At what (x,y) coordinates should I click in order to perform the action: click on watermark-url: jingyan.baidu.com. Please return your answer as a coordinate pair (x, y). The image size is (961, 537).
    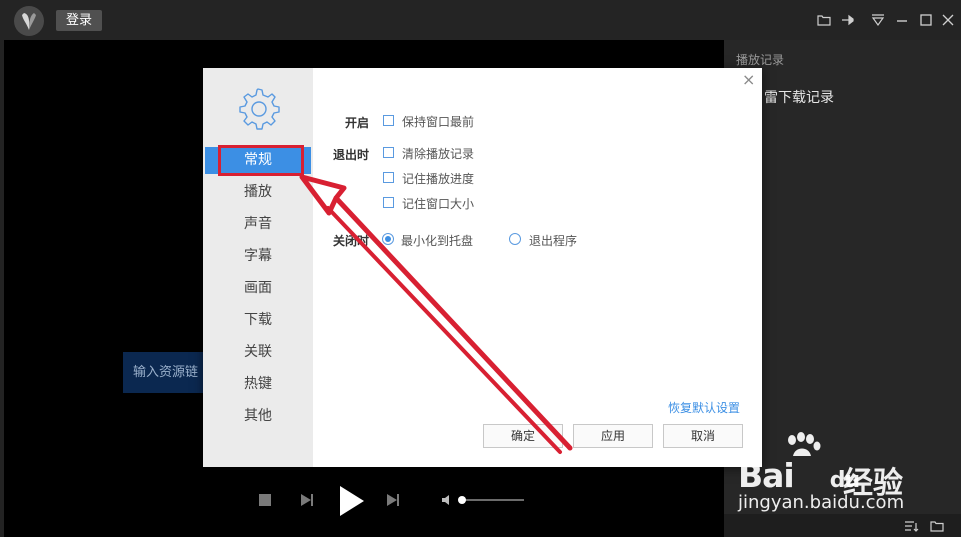
    Looking at the image, I should click on (821, 502).